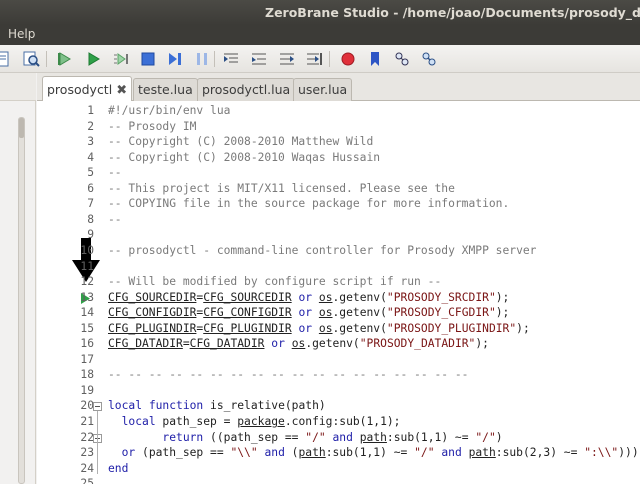 This screenshot has height=484, width=640. What do you see at coordinates (217, 405) in the screenshot?
I see `code-line: local function is_relative(path)` at bounding box center [217, 405].